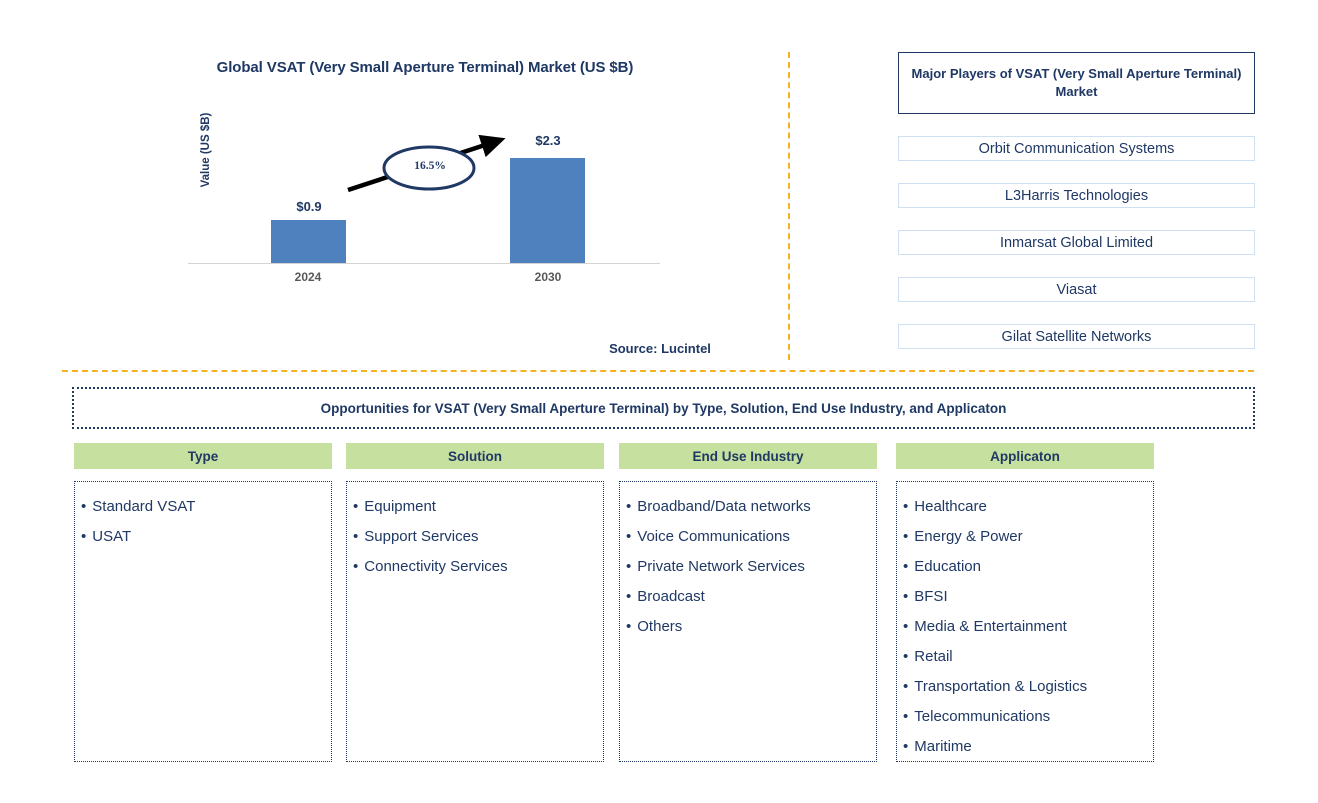 The image size is (1318, 803). I want to click on list-item: • Connectivity Services, so click(474, 567).